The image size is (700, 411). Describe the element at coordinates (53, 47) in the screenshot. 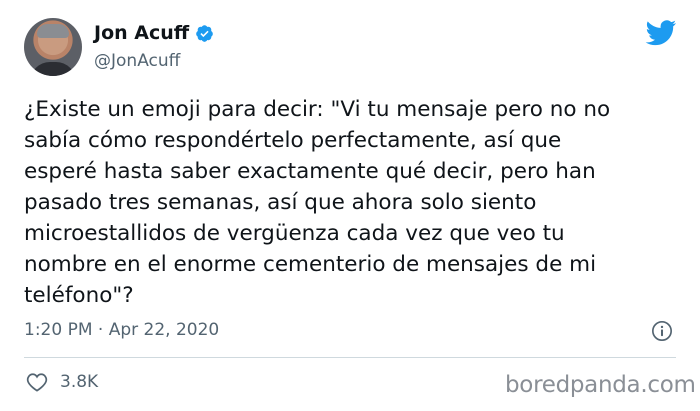

I see `avatar` at that location.